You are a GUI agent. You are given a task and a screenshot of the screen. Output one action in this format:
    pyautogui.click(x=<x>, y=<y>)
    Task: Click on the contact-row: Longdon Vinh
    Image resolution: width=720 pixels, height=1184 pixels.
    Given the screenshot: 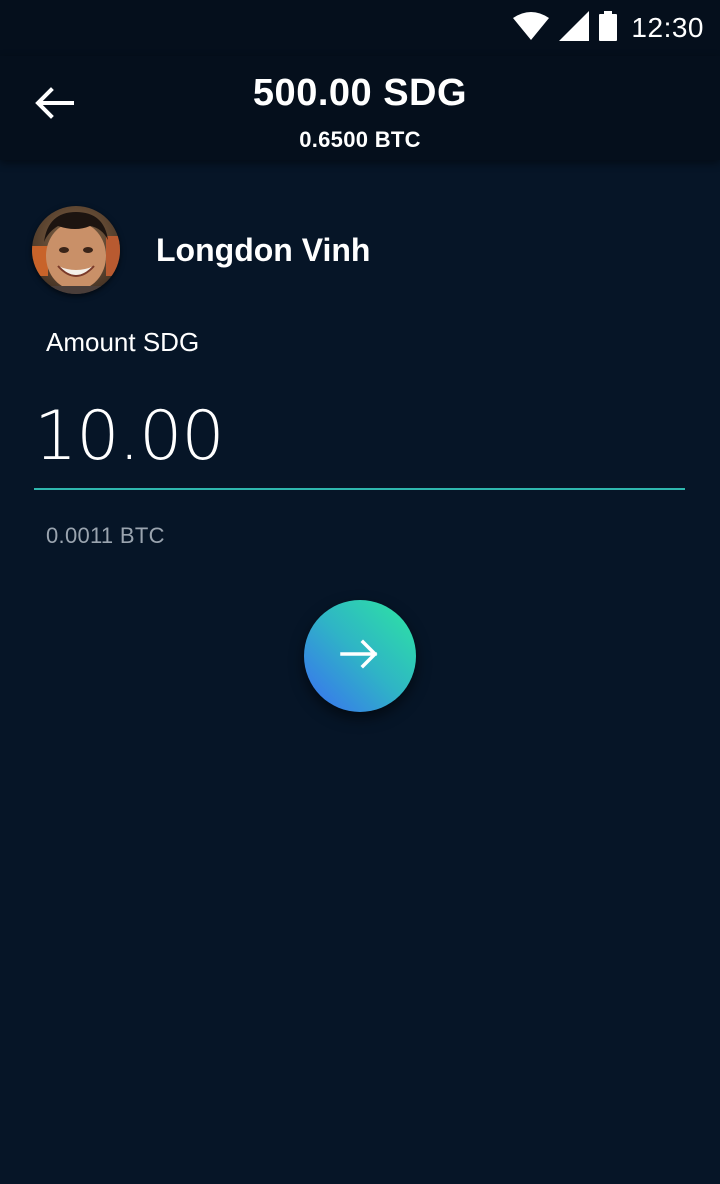 What is the action you would take?
    pyautogui.click(x=360, y=250)
    